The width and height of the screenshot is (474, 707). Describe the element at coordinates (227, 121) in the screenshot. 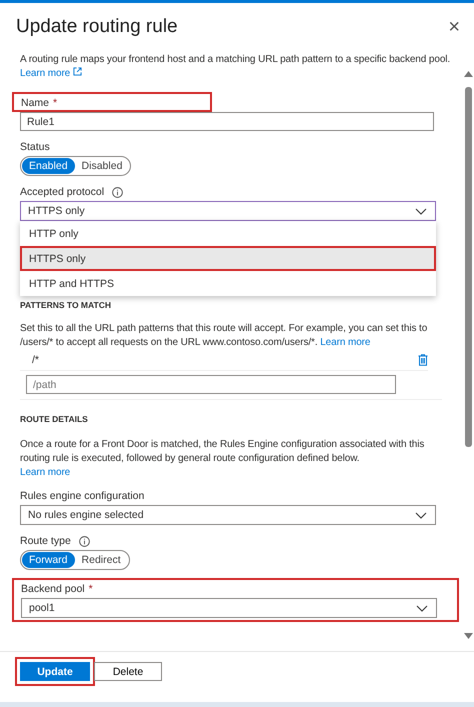

I see `name-input: Rule1` at that location.